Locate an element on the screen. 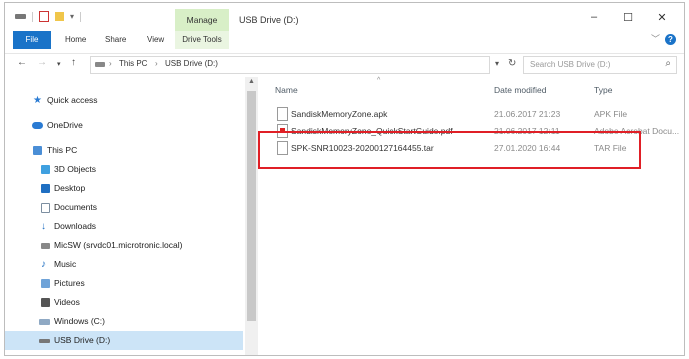 The image size is (689, 359). downloads-icon: ↓ is located at coordinates (43, 226).